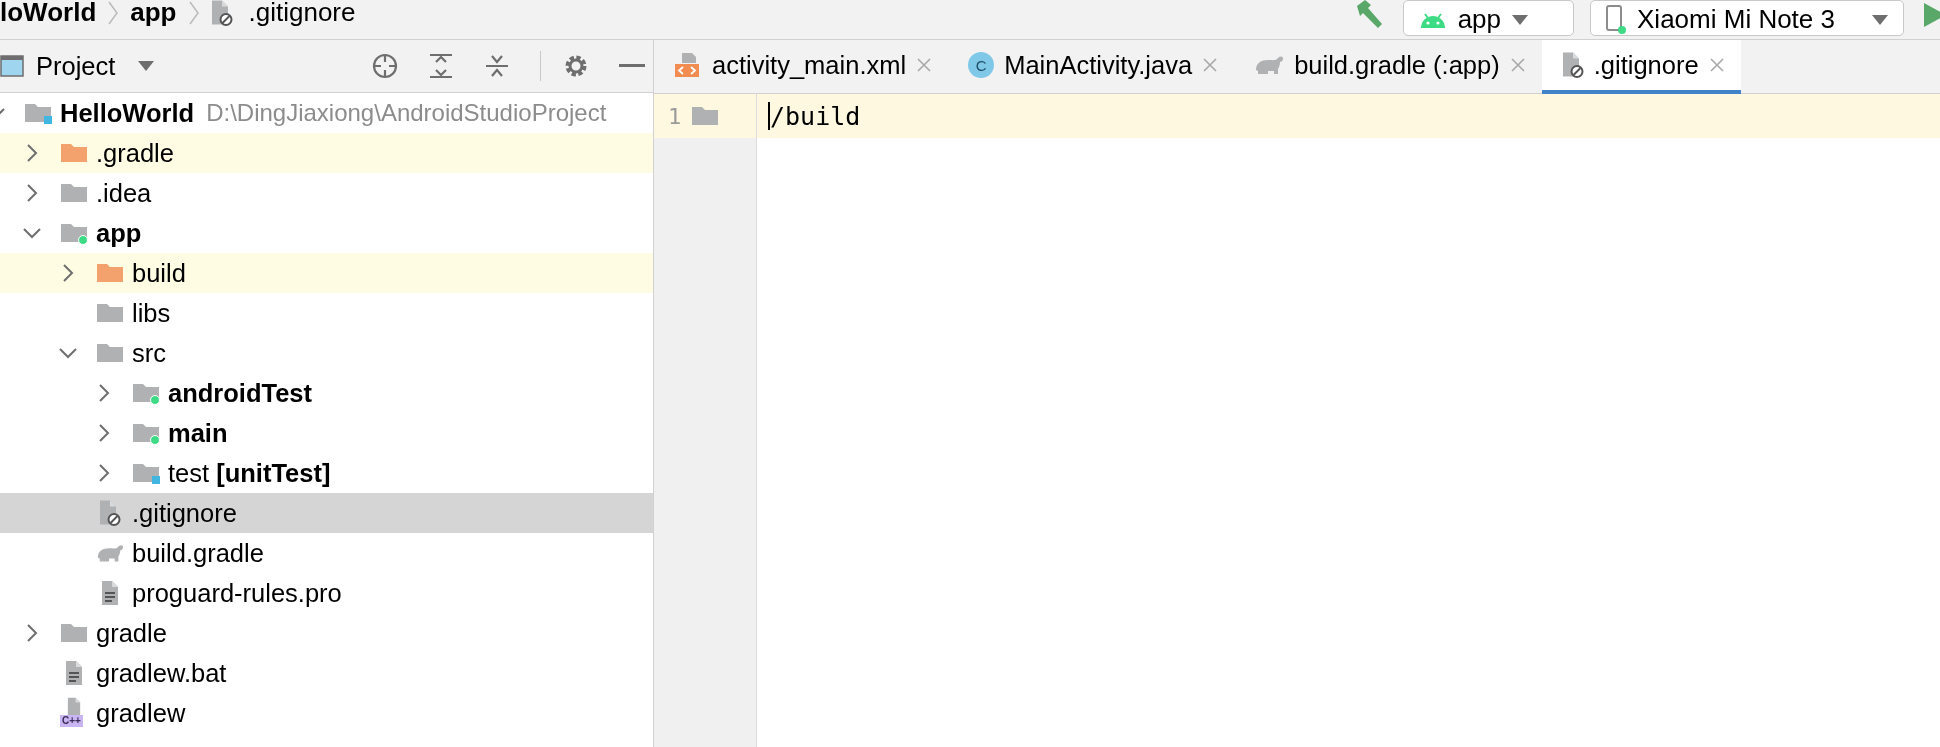 The image size is (1940, 747). What do you see at coordinates (131, 633) in the screenshot?
I see `file-name: gradle` at bounding box center [131, 633].